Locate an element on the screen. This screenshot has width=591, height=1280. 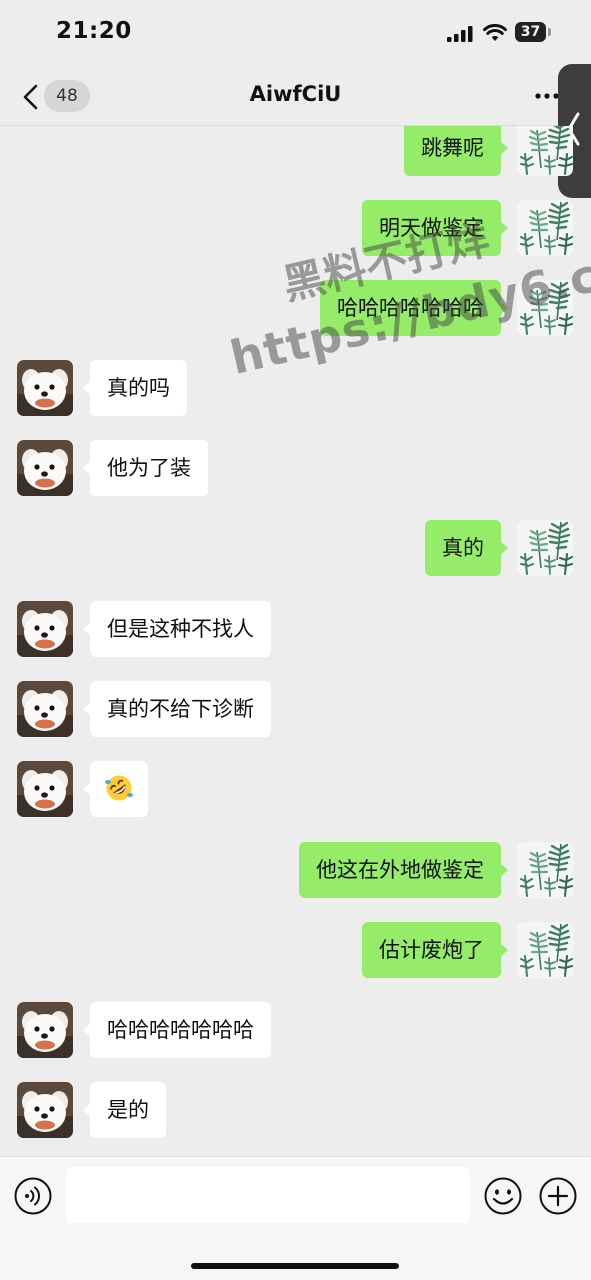
message-outgoing: 哈哈哈哈哈哈哈 is located at coordinates (295, 308).